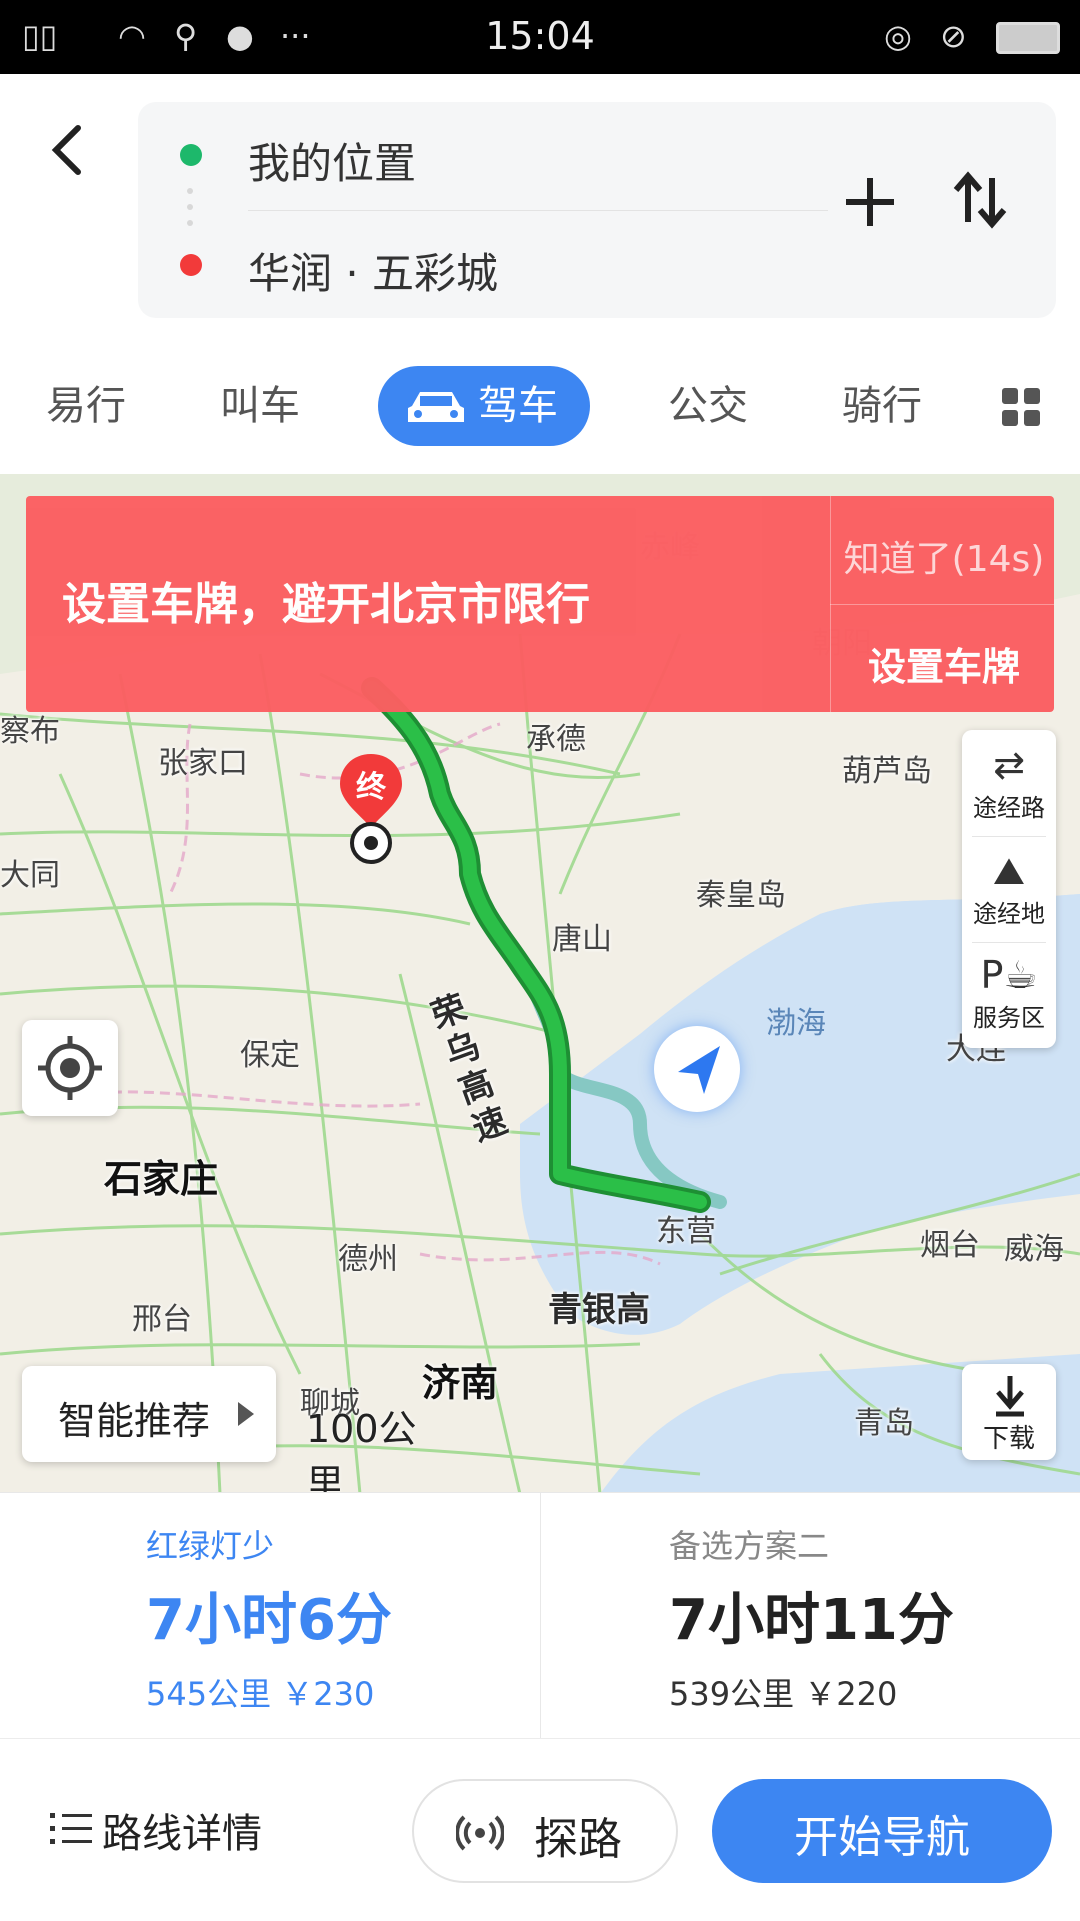 The image size is (1080, 1921). What do you see at coordinates (373, 270) in the screenshot?
I see `destination-field: 华润 · 五彩城` at bounding box center [373, 270].